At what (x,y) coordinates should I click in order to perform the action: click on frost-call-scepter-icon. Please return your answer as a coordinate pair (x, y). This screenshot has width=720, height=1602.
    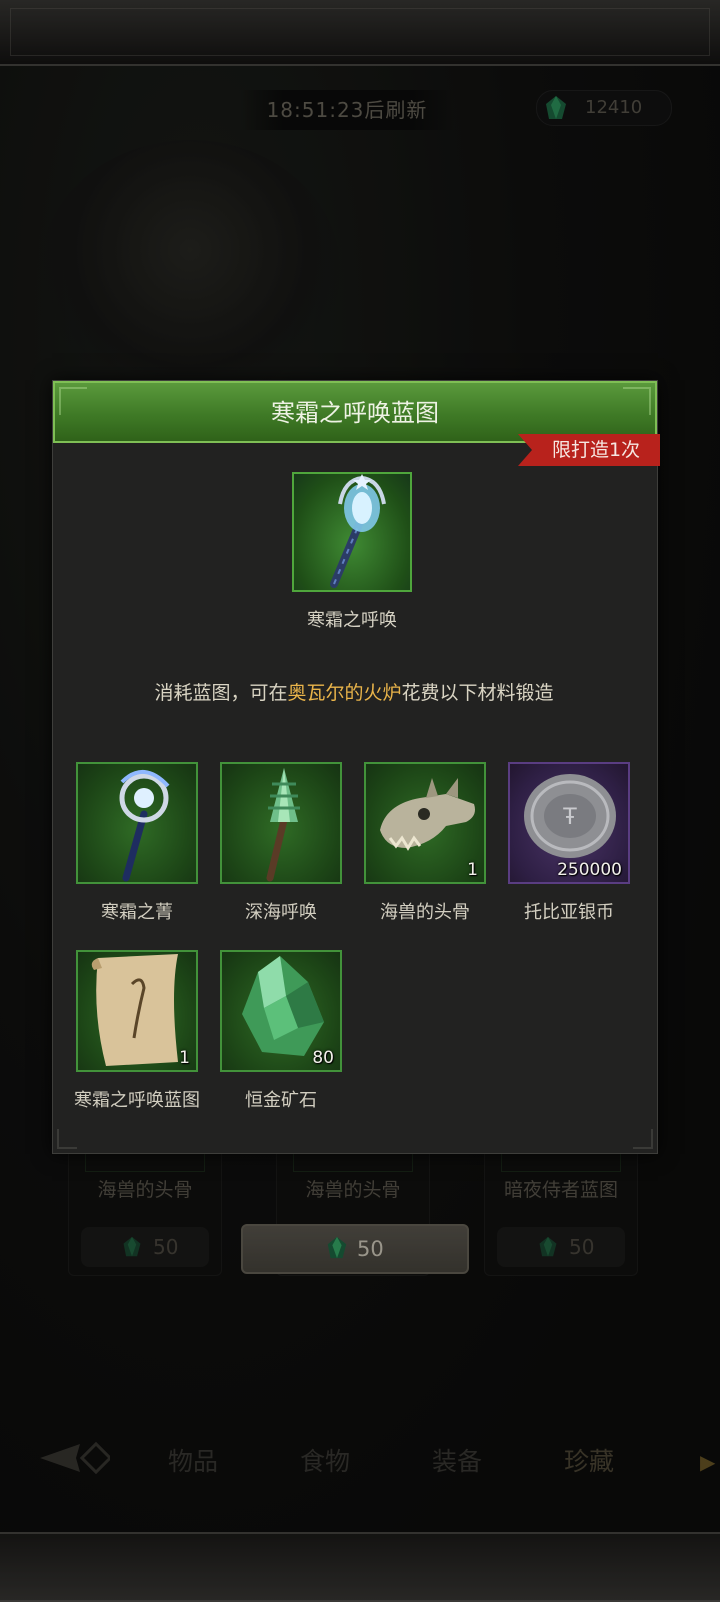
    Looking at the image, I should click on (358, 531).